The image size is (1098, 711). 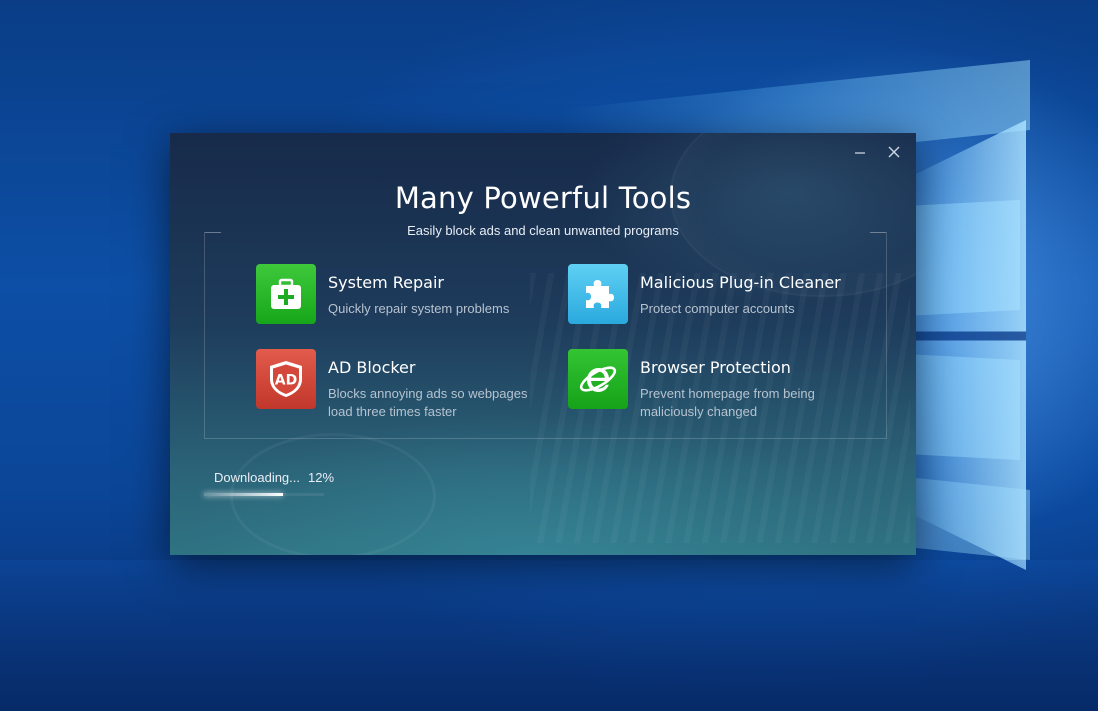 I want to click on window-controls, so click(x=877, y=152).